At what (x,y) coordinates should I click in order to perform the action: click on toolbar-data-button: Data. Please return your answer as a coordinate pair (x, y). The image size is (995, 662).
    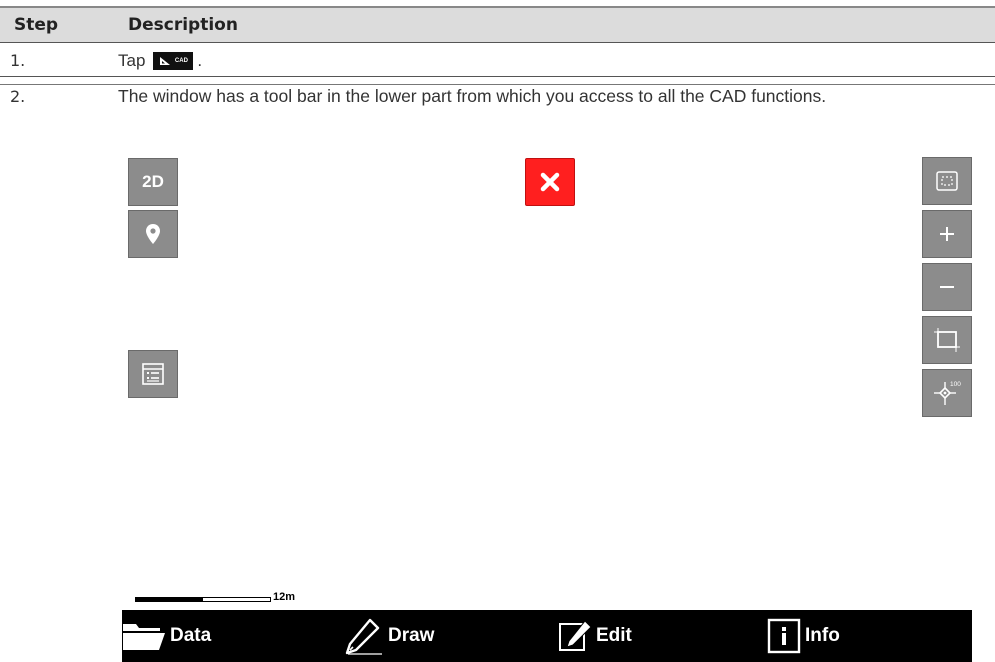
    Looking at the image, I should click on (166, 636).